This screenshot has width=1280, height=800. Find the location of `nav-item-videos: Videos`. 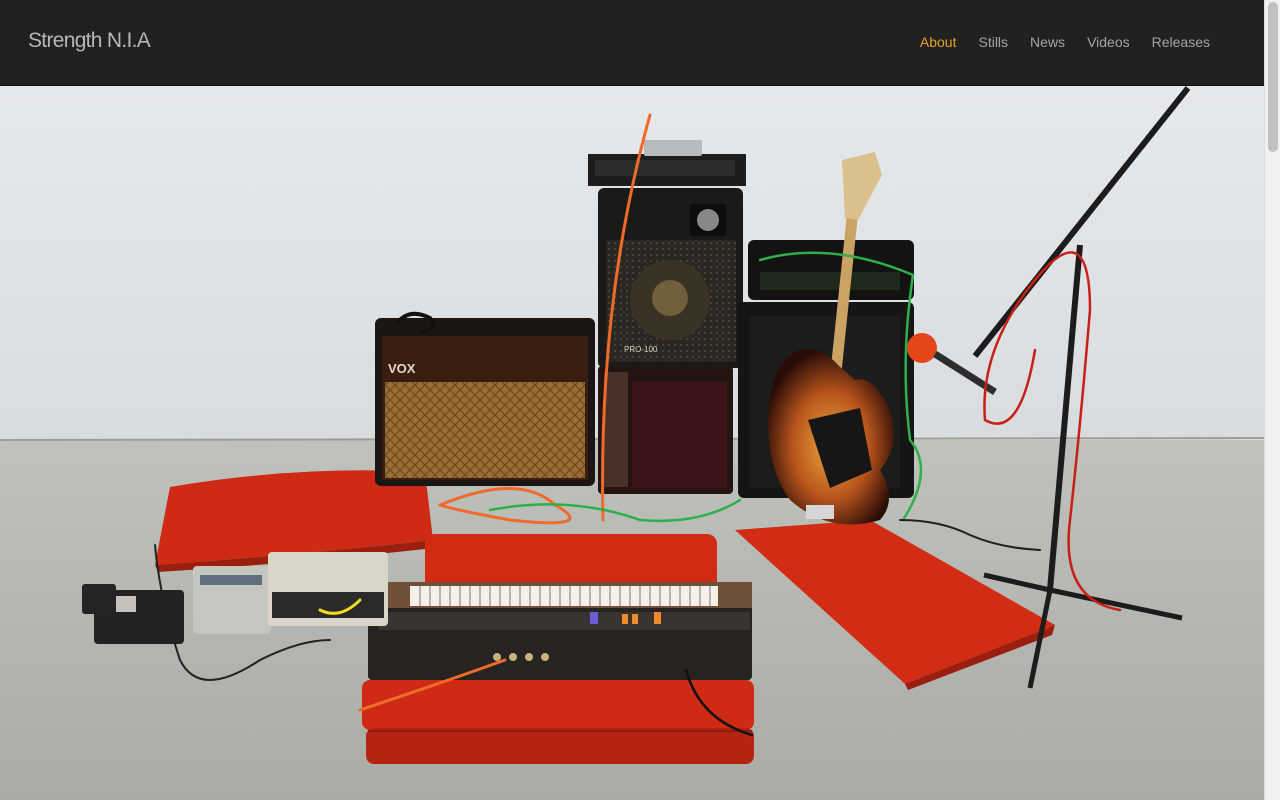

nav-item-videos: Videos is located at coordinates (1097, 42).